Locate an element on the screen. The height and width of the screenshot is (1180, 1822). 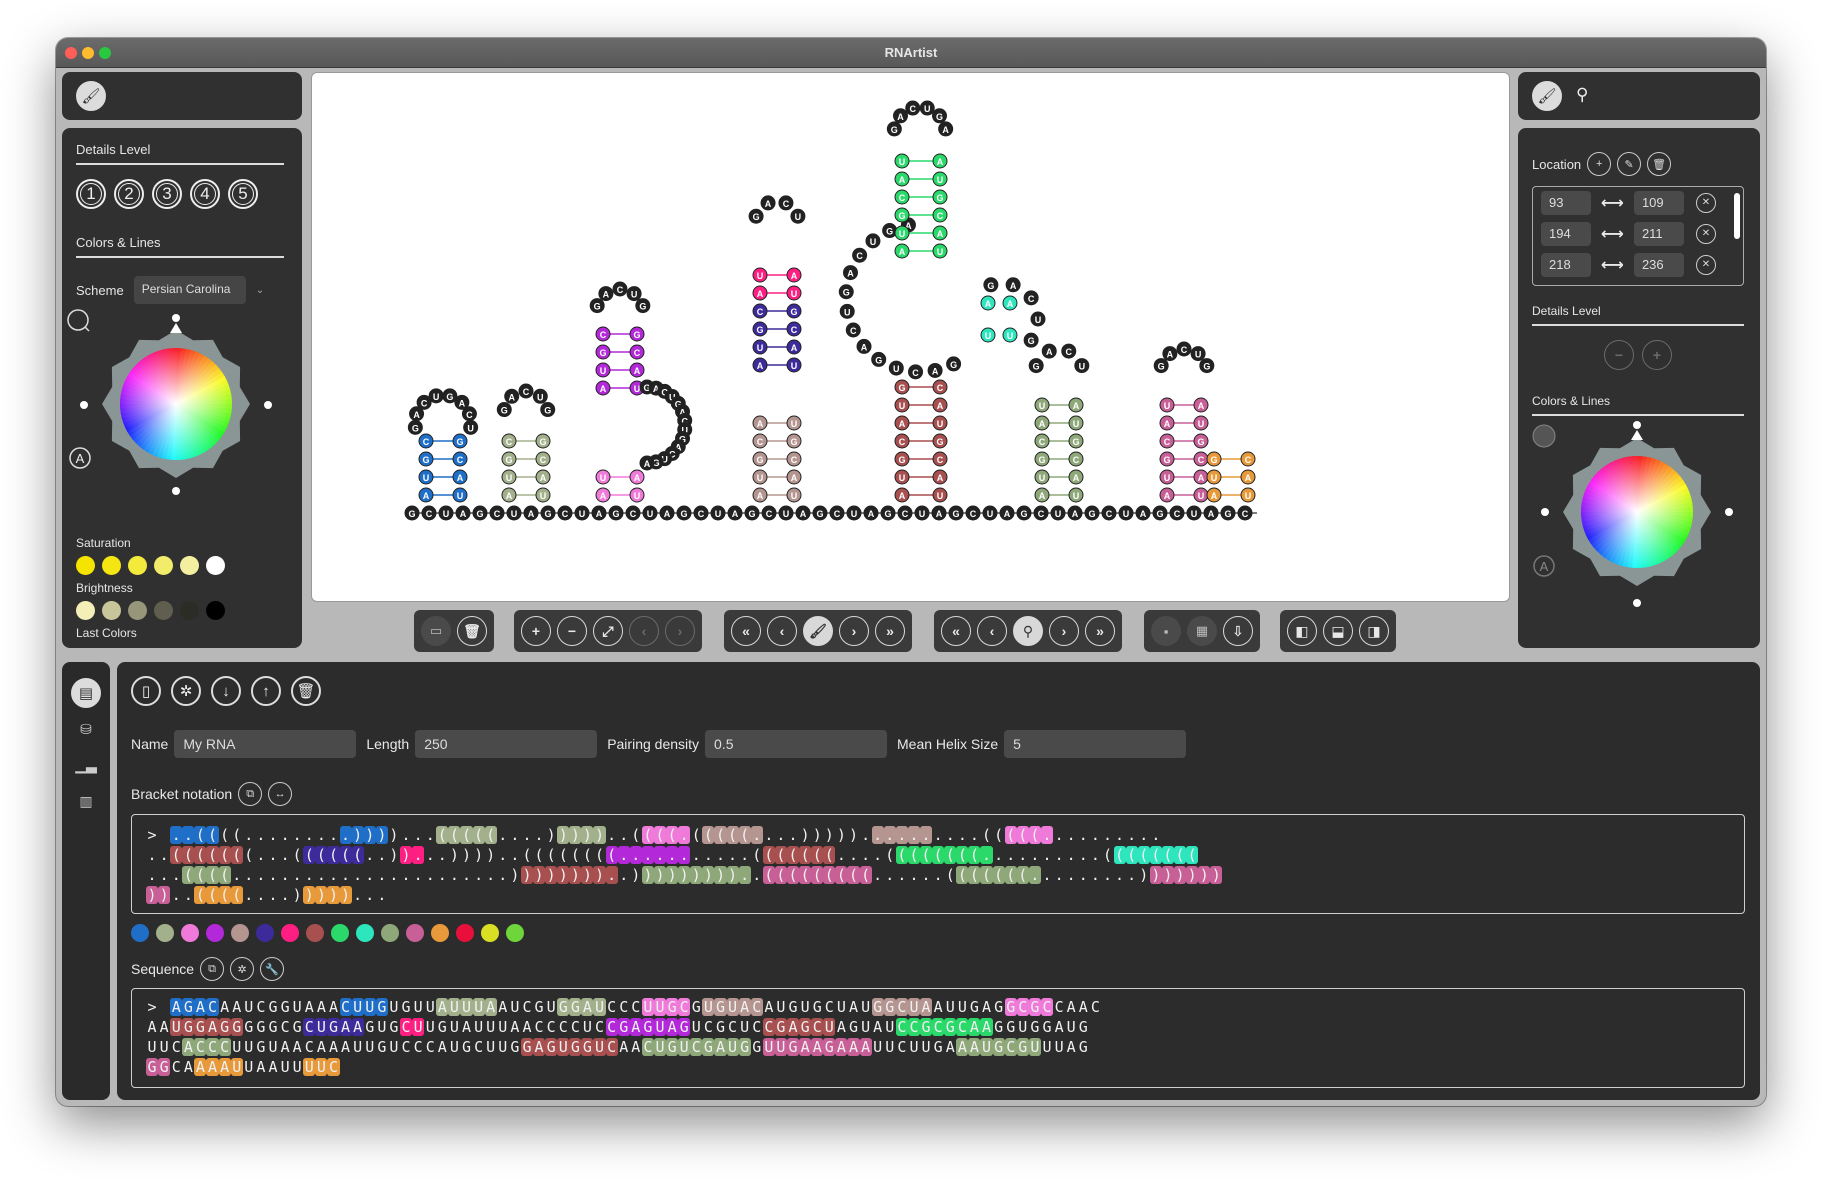
upload-button: ↑ is located at coordinates (266, 691).